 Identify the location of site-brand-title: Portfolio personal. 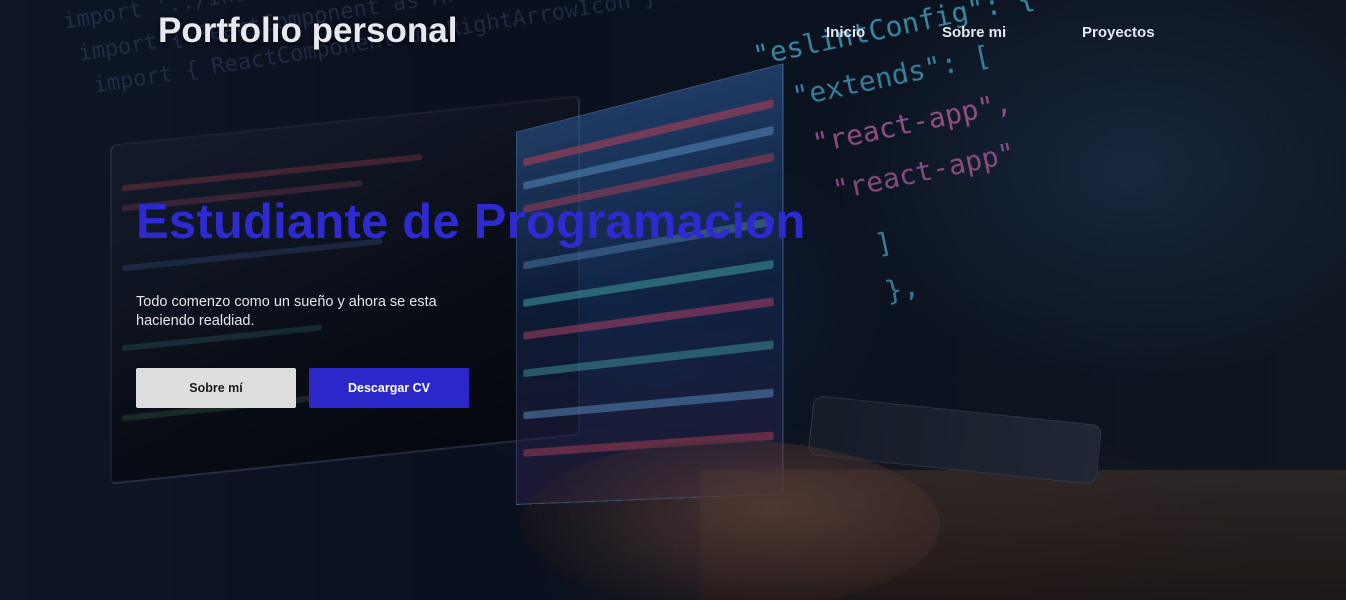
(307, 31).